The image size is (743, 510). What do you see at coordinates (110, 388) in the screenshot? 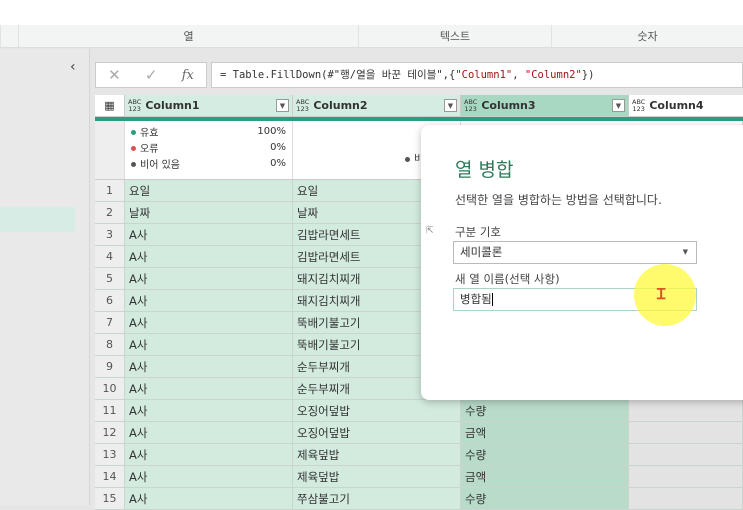
I see `row-number: 10` at bounding box center [110, 388].